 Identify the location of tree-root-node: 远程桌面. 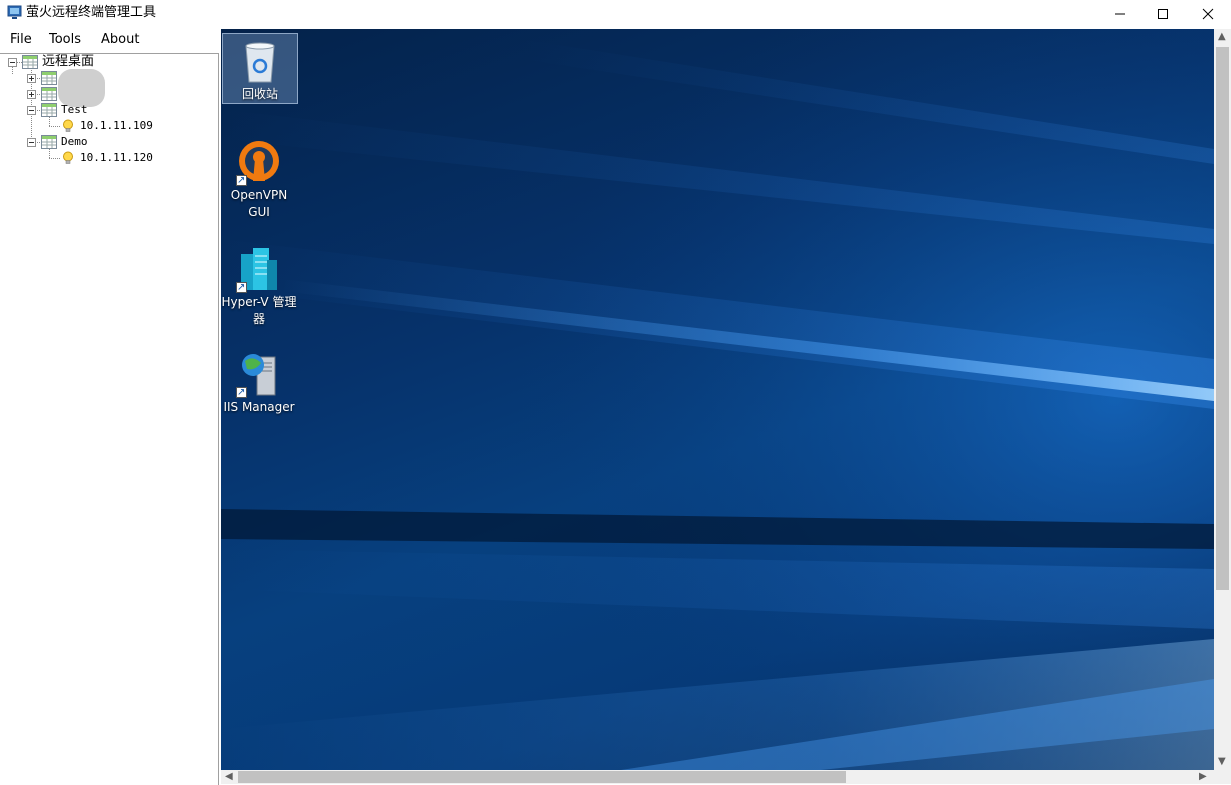
(100, 62).